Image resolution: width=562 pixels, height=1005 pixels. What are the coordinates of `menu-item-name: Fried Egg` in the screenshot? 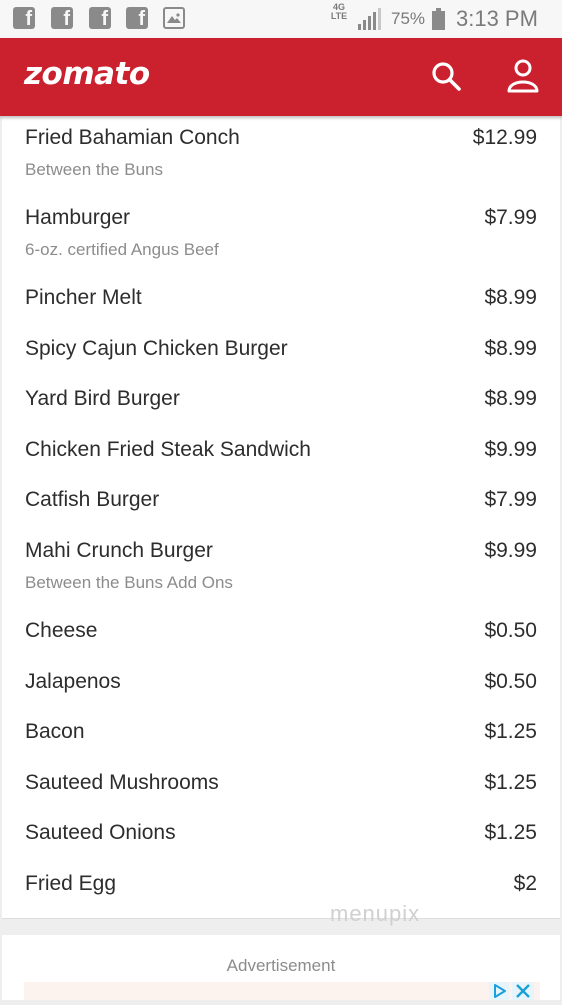 It's located at (71, 883).